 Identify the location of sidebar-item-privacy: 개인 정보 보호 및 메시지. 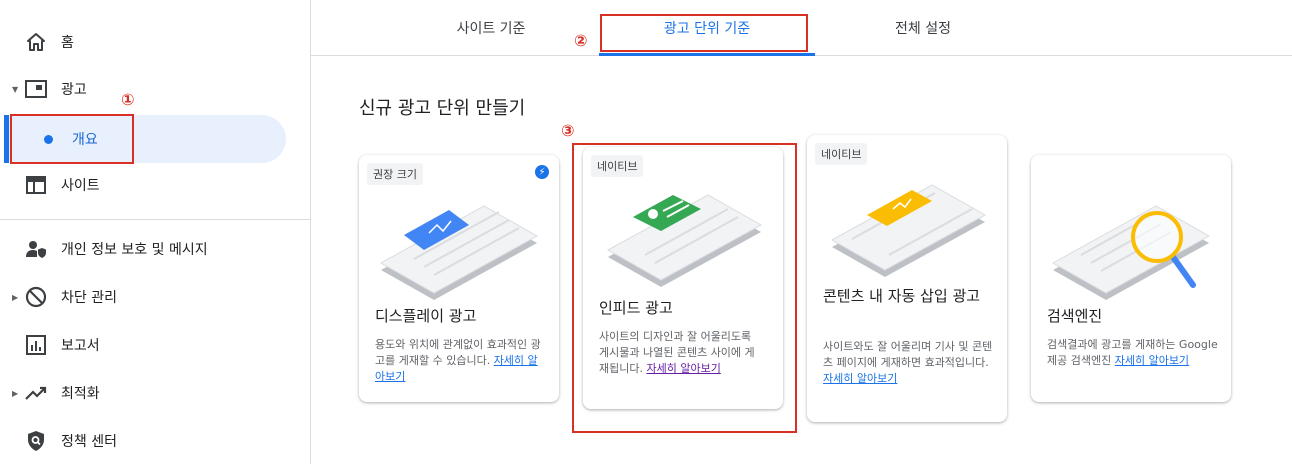
(155, 249).